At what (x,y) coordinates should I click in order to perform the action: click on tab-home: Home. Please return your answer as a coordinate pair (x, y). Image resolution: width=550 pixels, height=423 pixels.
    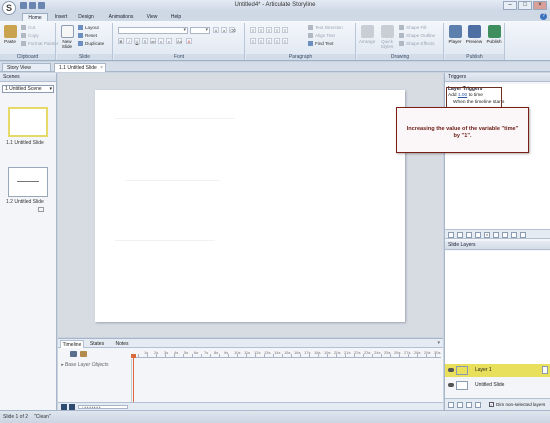
    Looking at the image, I should click on (35, 17).